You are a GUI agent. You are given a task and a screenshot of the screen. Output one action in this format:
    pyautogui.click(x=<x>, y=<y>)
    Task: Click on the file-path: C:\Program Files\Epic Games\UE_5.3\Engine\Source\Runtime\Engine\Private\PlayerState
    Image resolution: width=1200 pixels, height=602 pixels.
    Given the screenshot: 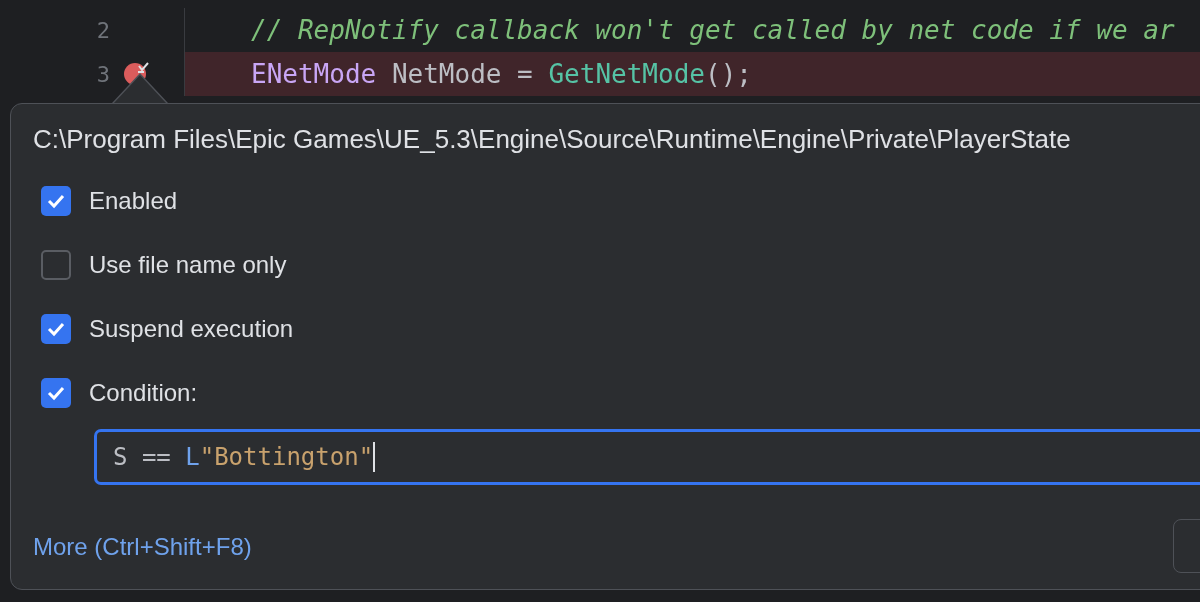 What is the action you would take?
    pyautogui.click(x=552, y=139)
    